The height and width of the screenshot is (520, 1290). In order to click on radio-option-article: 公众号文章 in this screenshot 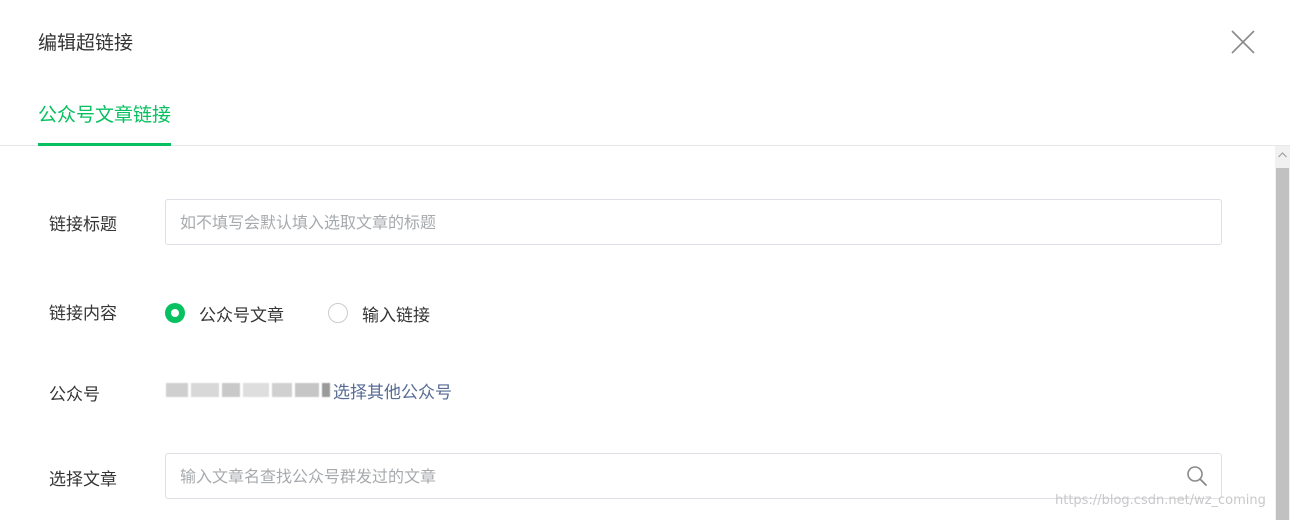, I will do `click(224, 313)`.